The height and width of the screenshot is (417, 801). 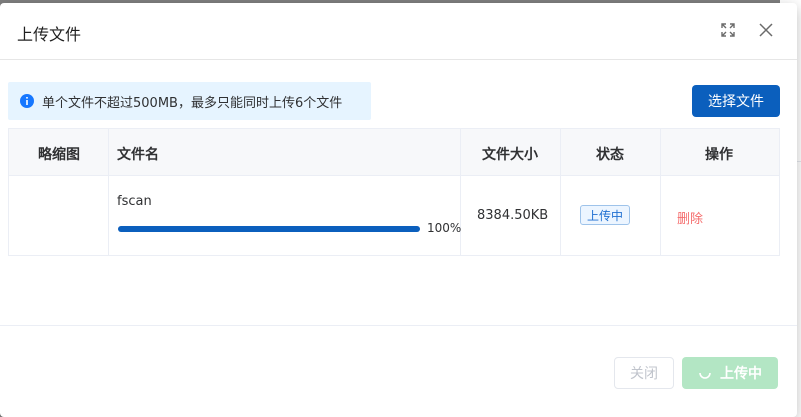 What do you see at coordinates (192, 103) in the screenshot?
I see `notice-text: 单个文件不超过500MB，最多只能同时上传6个文件` at bounding box center [192, 103].